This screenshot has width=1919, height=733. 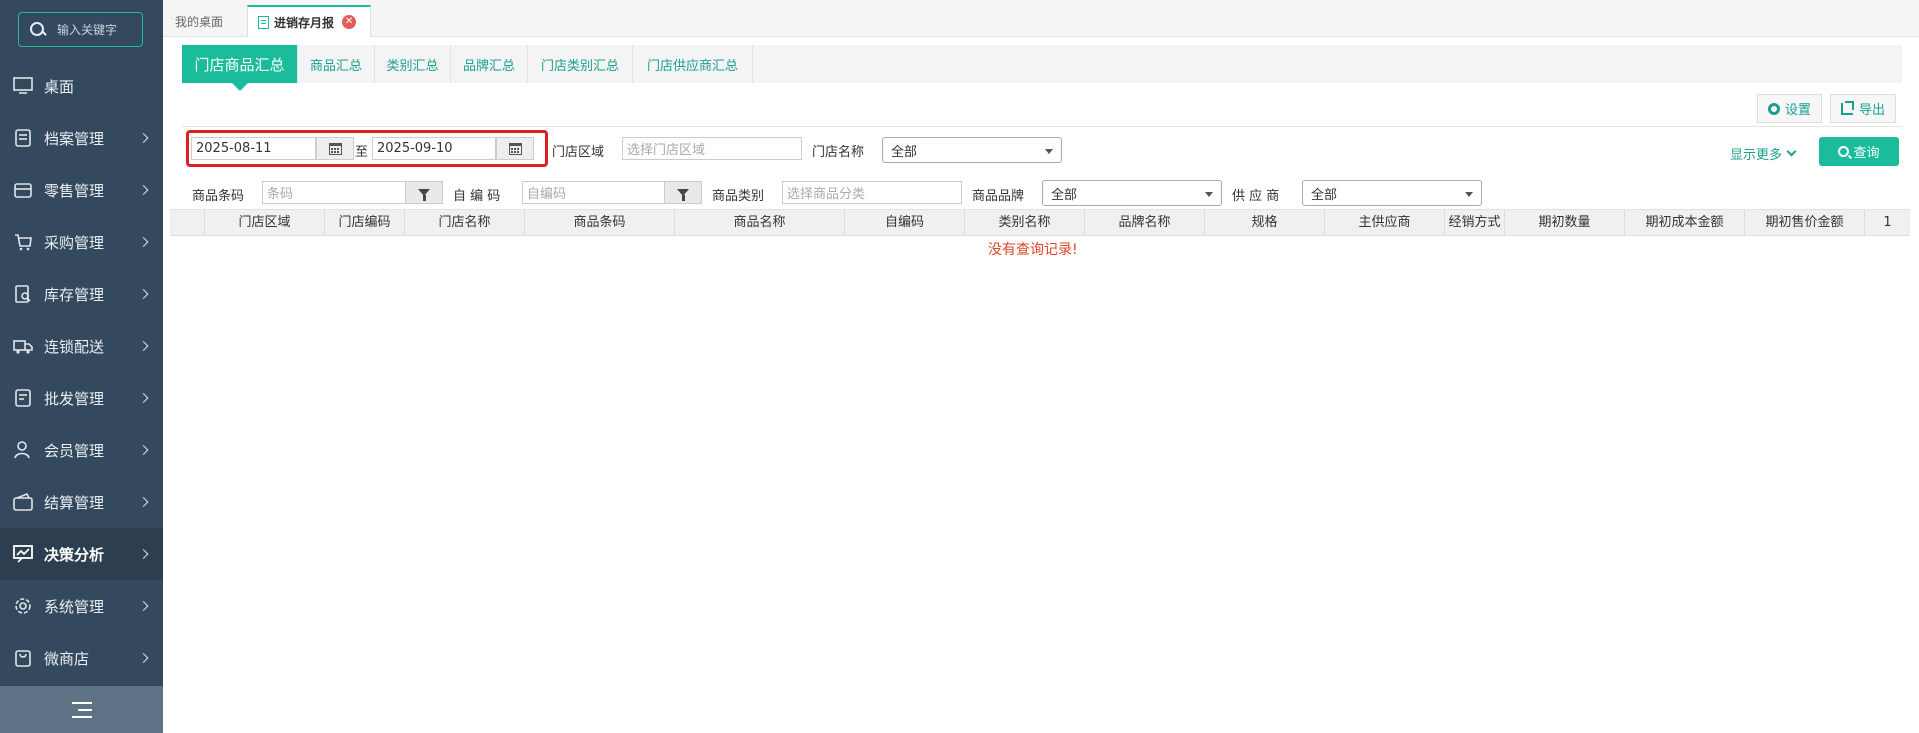 What do you see at coordinates (1324, 195) in the screenshot?
I see `supplier-value: 全部` at bounding box center [1324, 195].